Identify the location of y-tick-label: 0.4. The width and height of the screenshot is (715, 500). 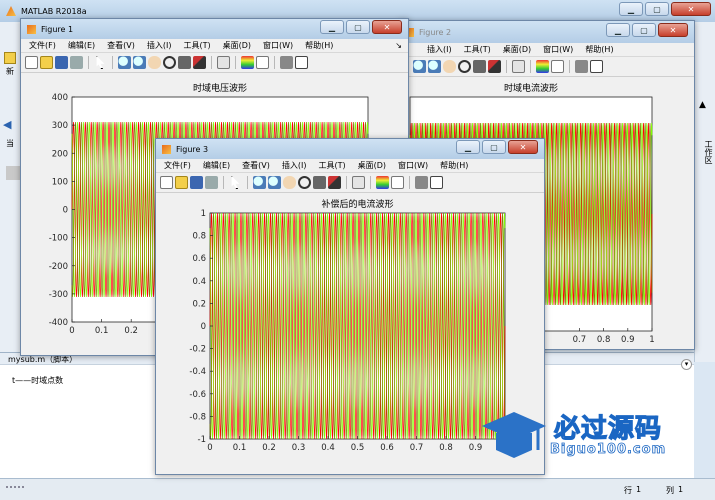
(199, 282).